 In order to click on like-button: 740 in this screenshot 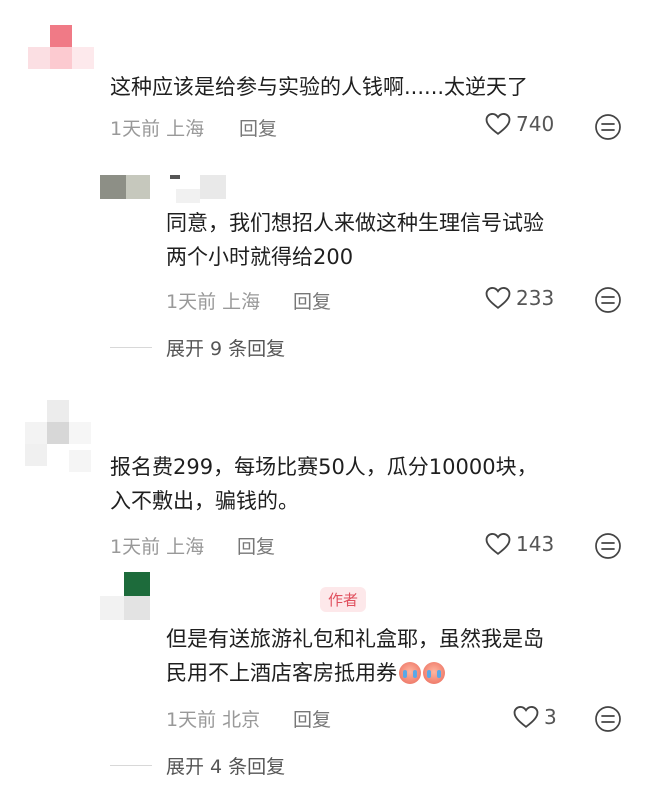, I will do `click(519, 124)`.